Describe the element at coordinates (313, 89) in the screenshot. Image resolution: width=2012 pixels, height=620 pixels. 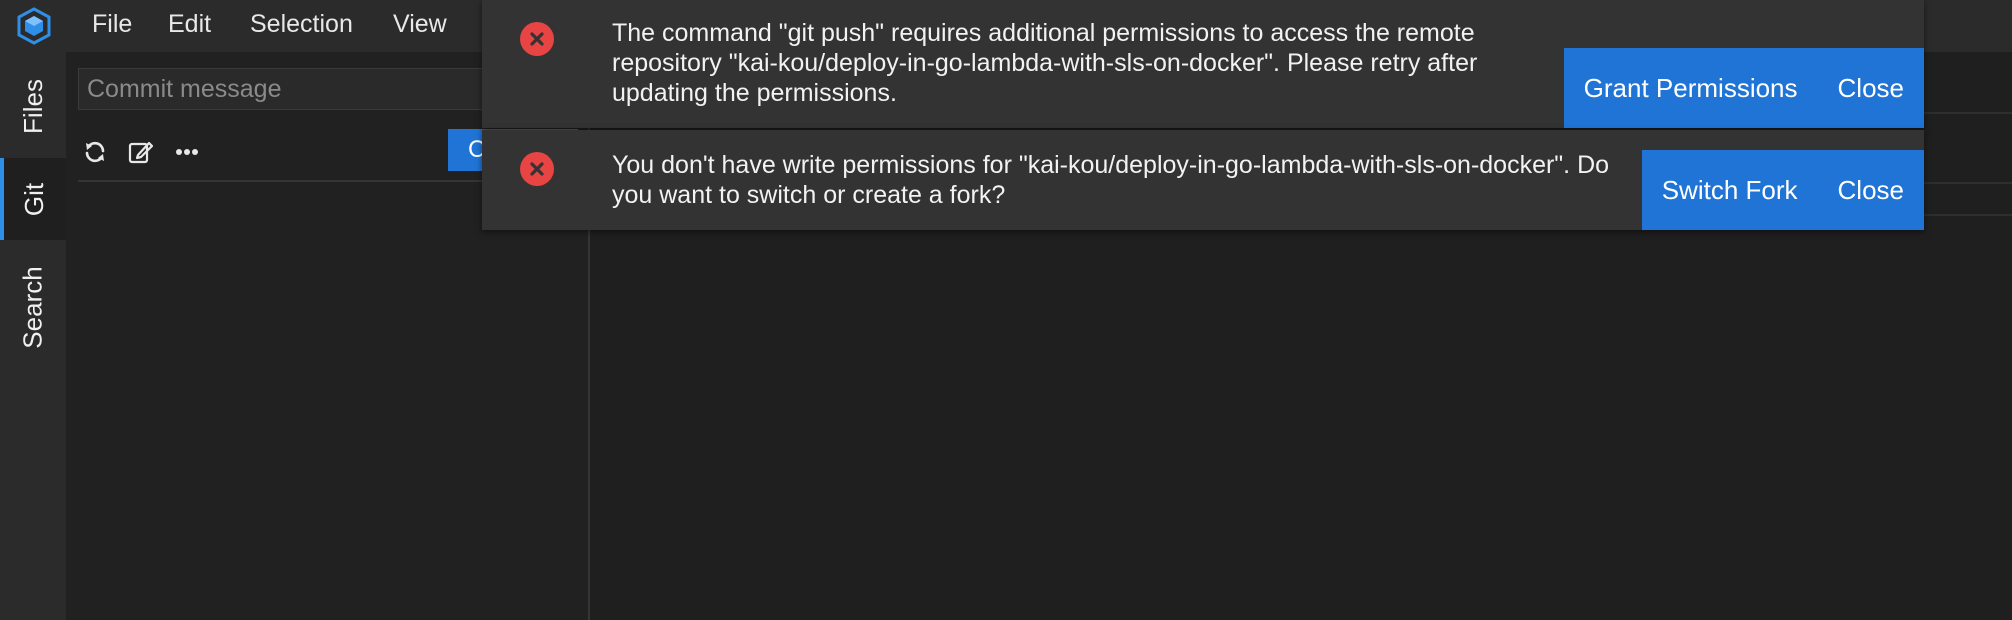
I see `commit-message-input` at that location.